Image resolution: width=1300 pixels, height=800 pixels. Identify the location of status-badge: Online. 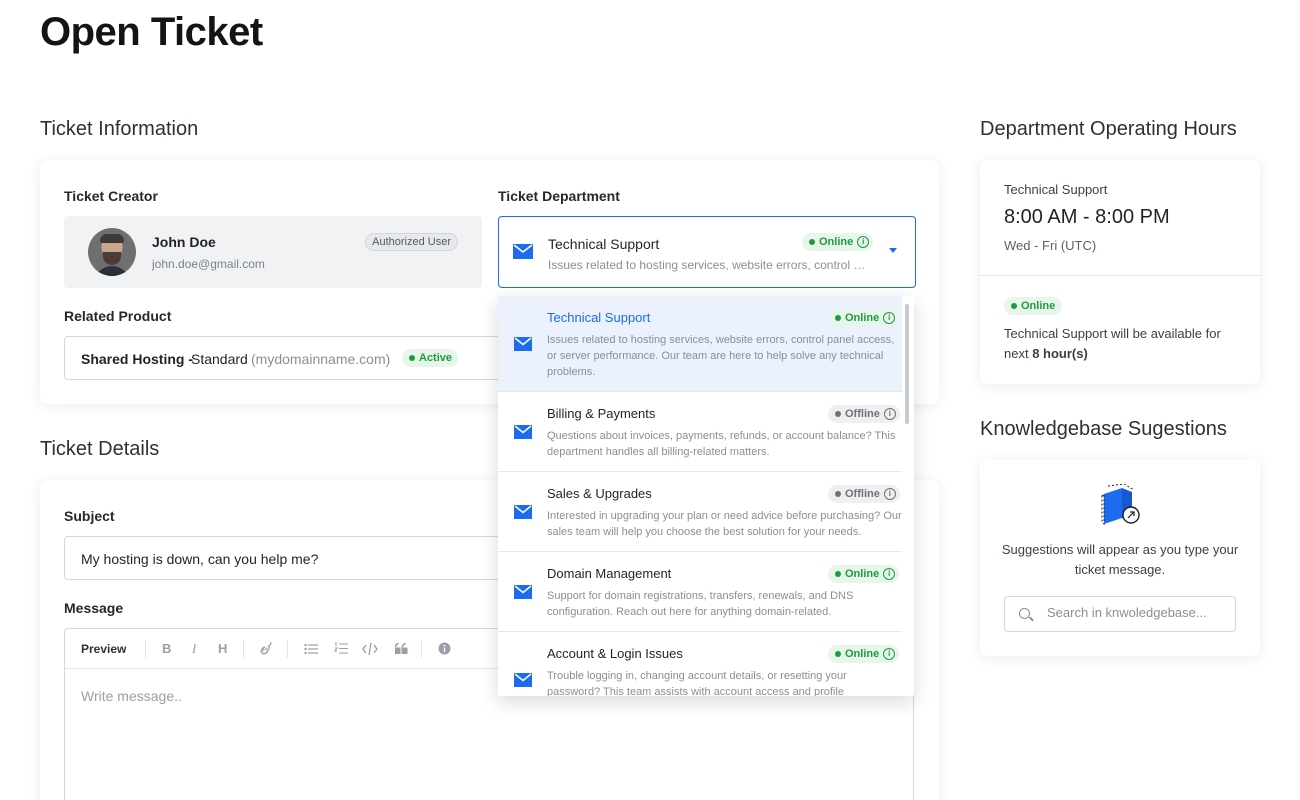
(1033, 306).